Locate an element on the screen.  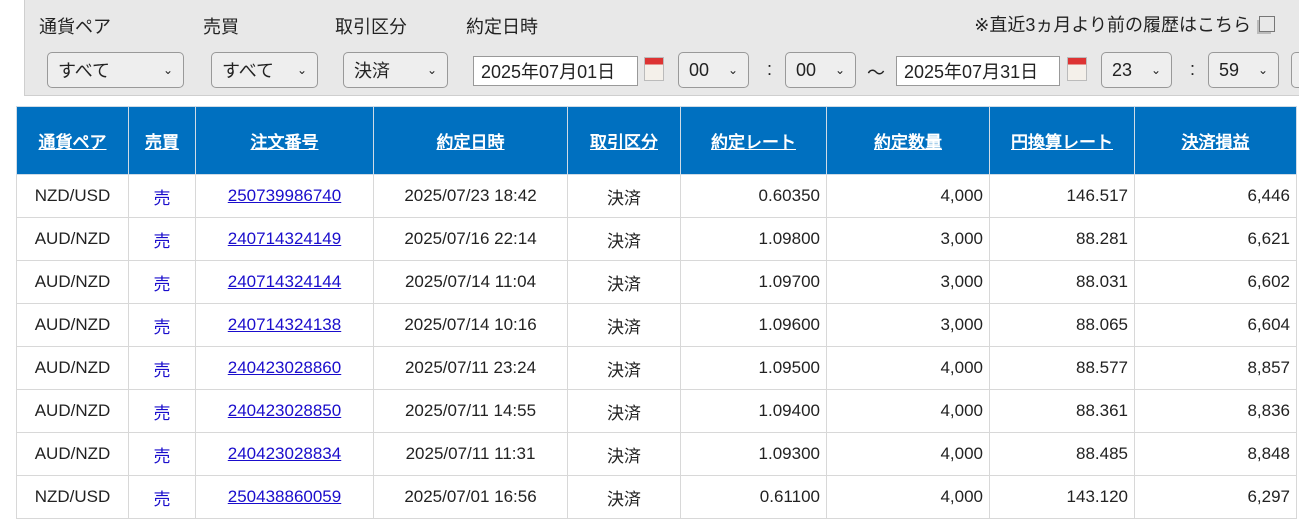
sort-link-trade-quantity: 約定数量 is located at coordinates (908, 142).